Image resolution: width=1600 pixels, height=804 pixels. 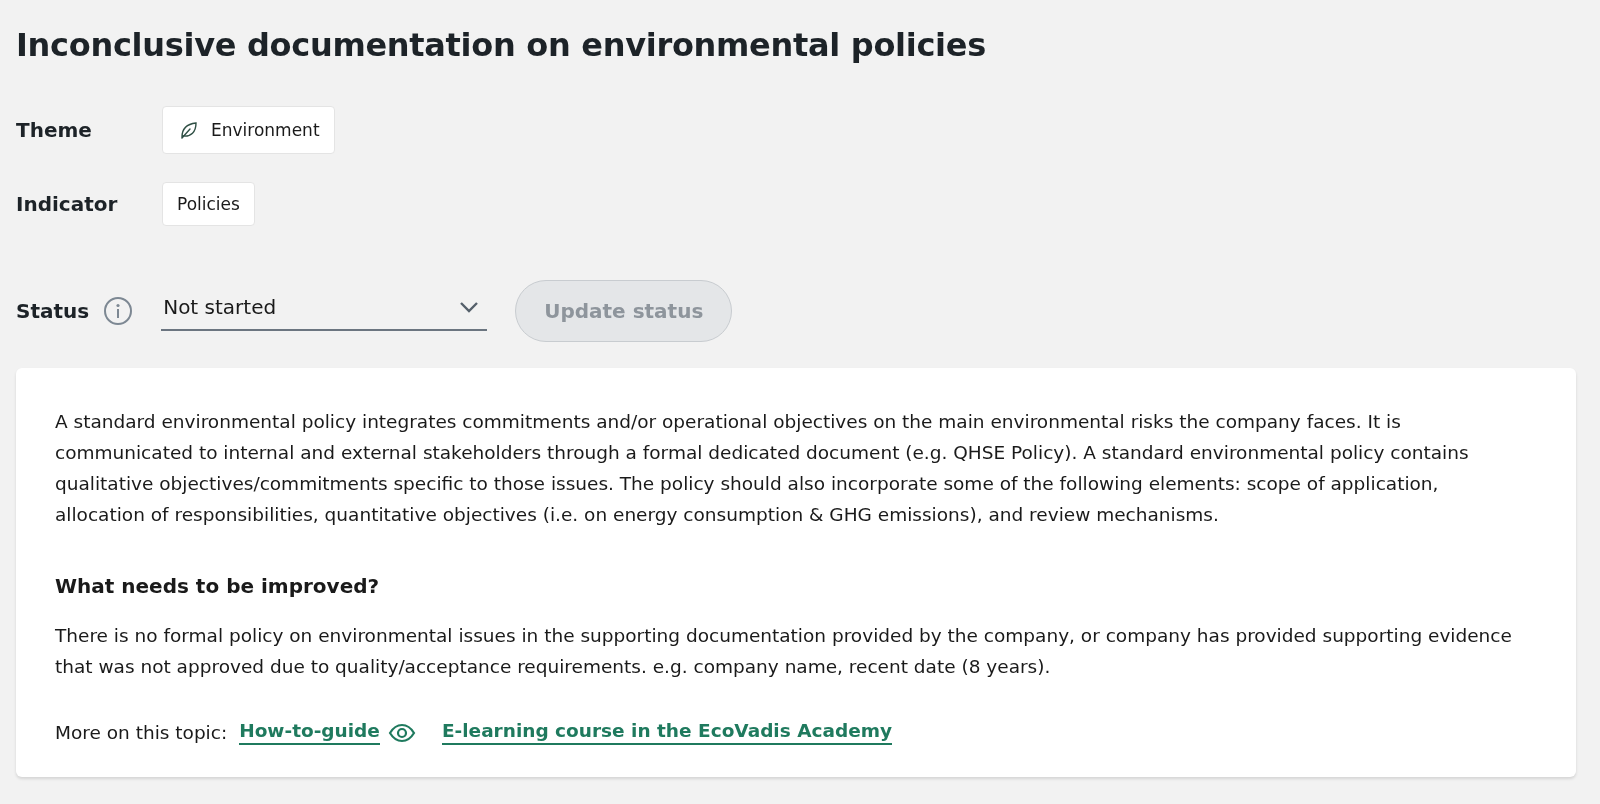 I want to click on tag-chip: Environment, so click(x=248, y=130).